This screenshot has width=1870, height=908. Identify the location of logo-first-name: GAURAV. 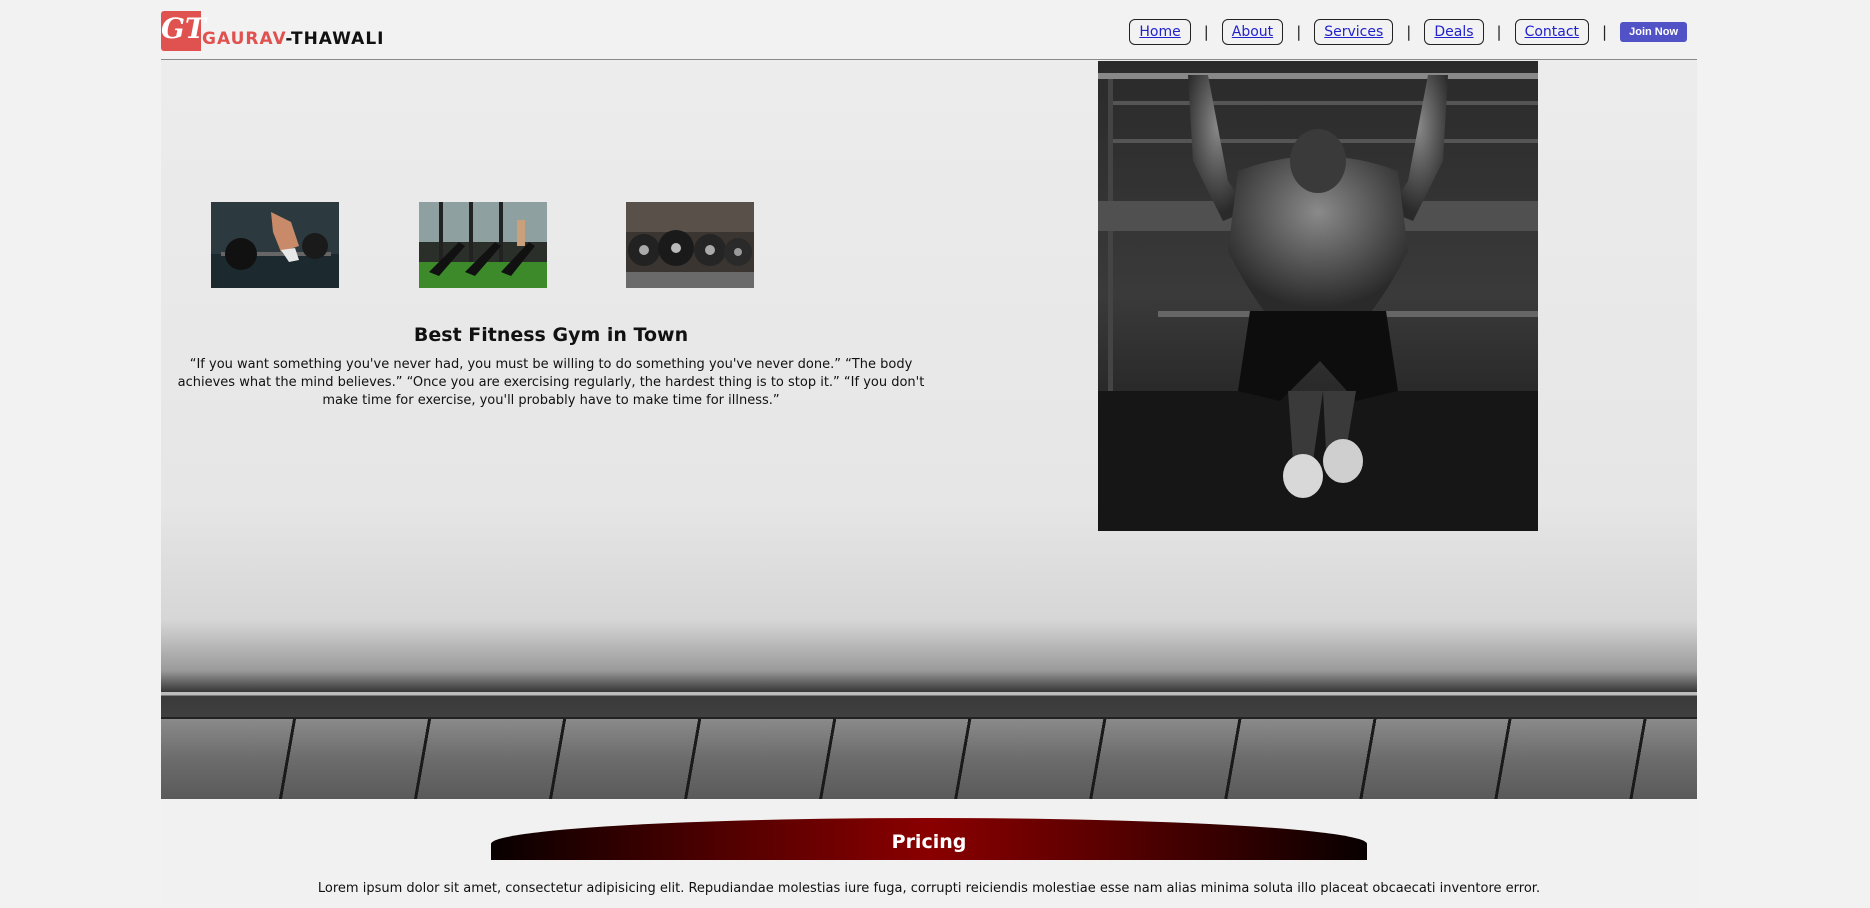
(244, 39).